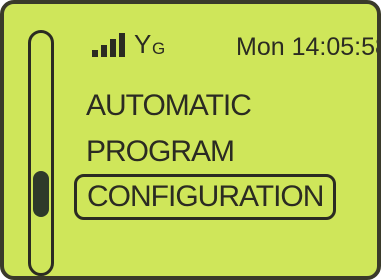 This screenshot has width=381, height=280. What do you see at coordinates (159, 48) in the screenshot?
I see `network-g-label: G` at bounding box center [159, 48].